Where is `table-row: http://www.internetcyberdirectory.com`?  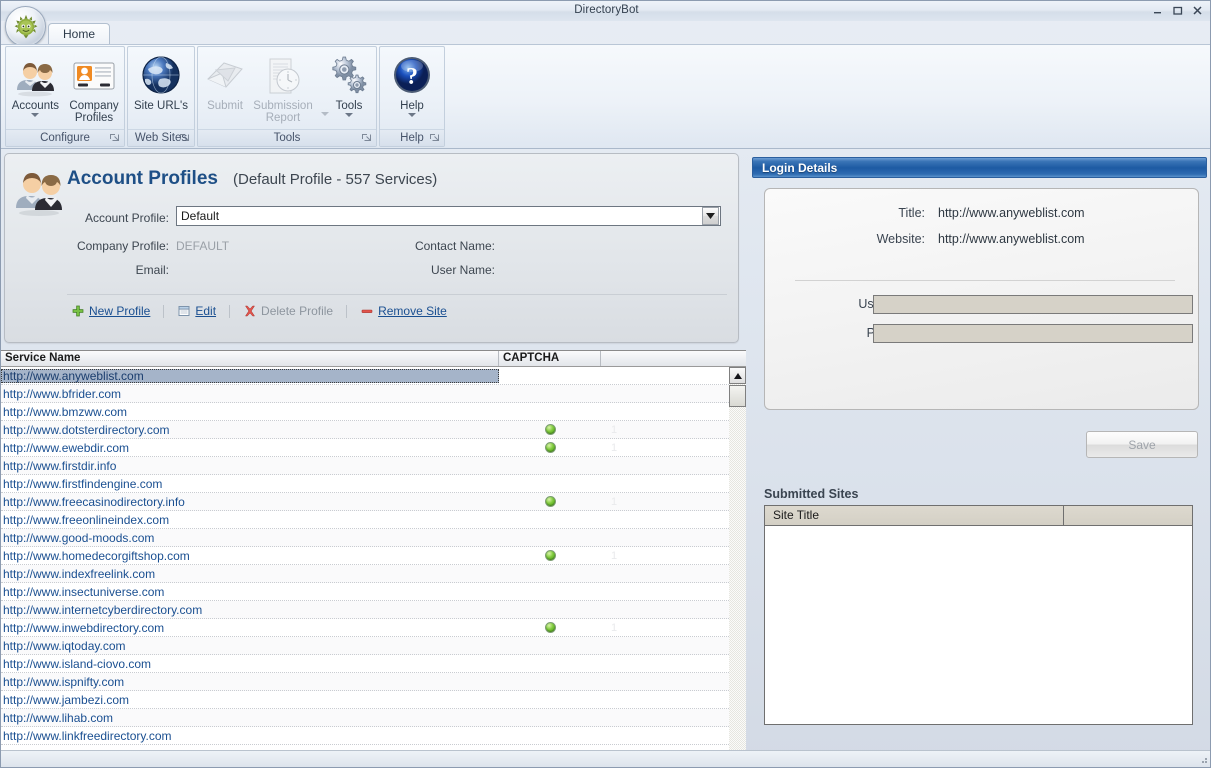
table-row: http://www.internetcyberdirectory.com is located at coordinates (365, 610).